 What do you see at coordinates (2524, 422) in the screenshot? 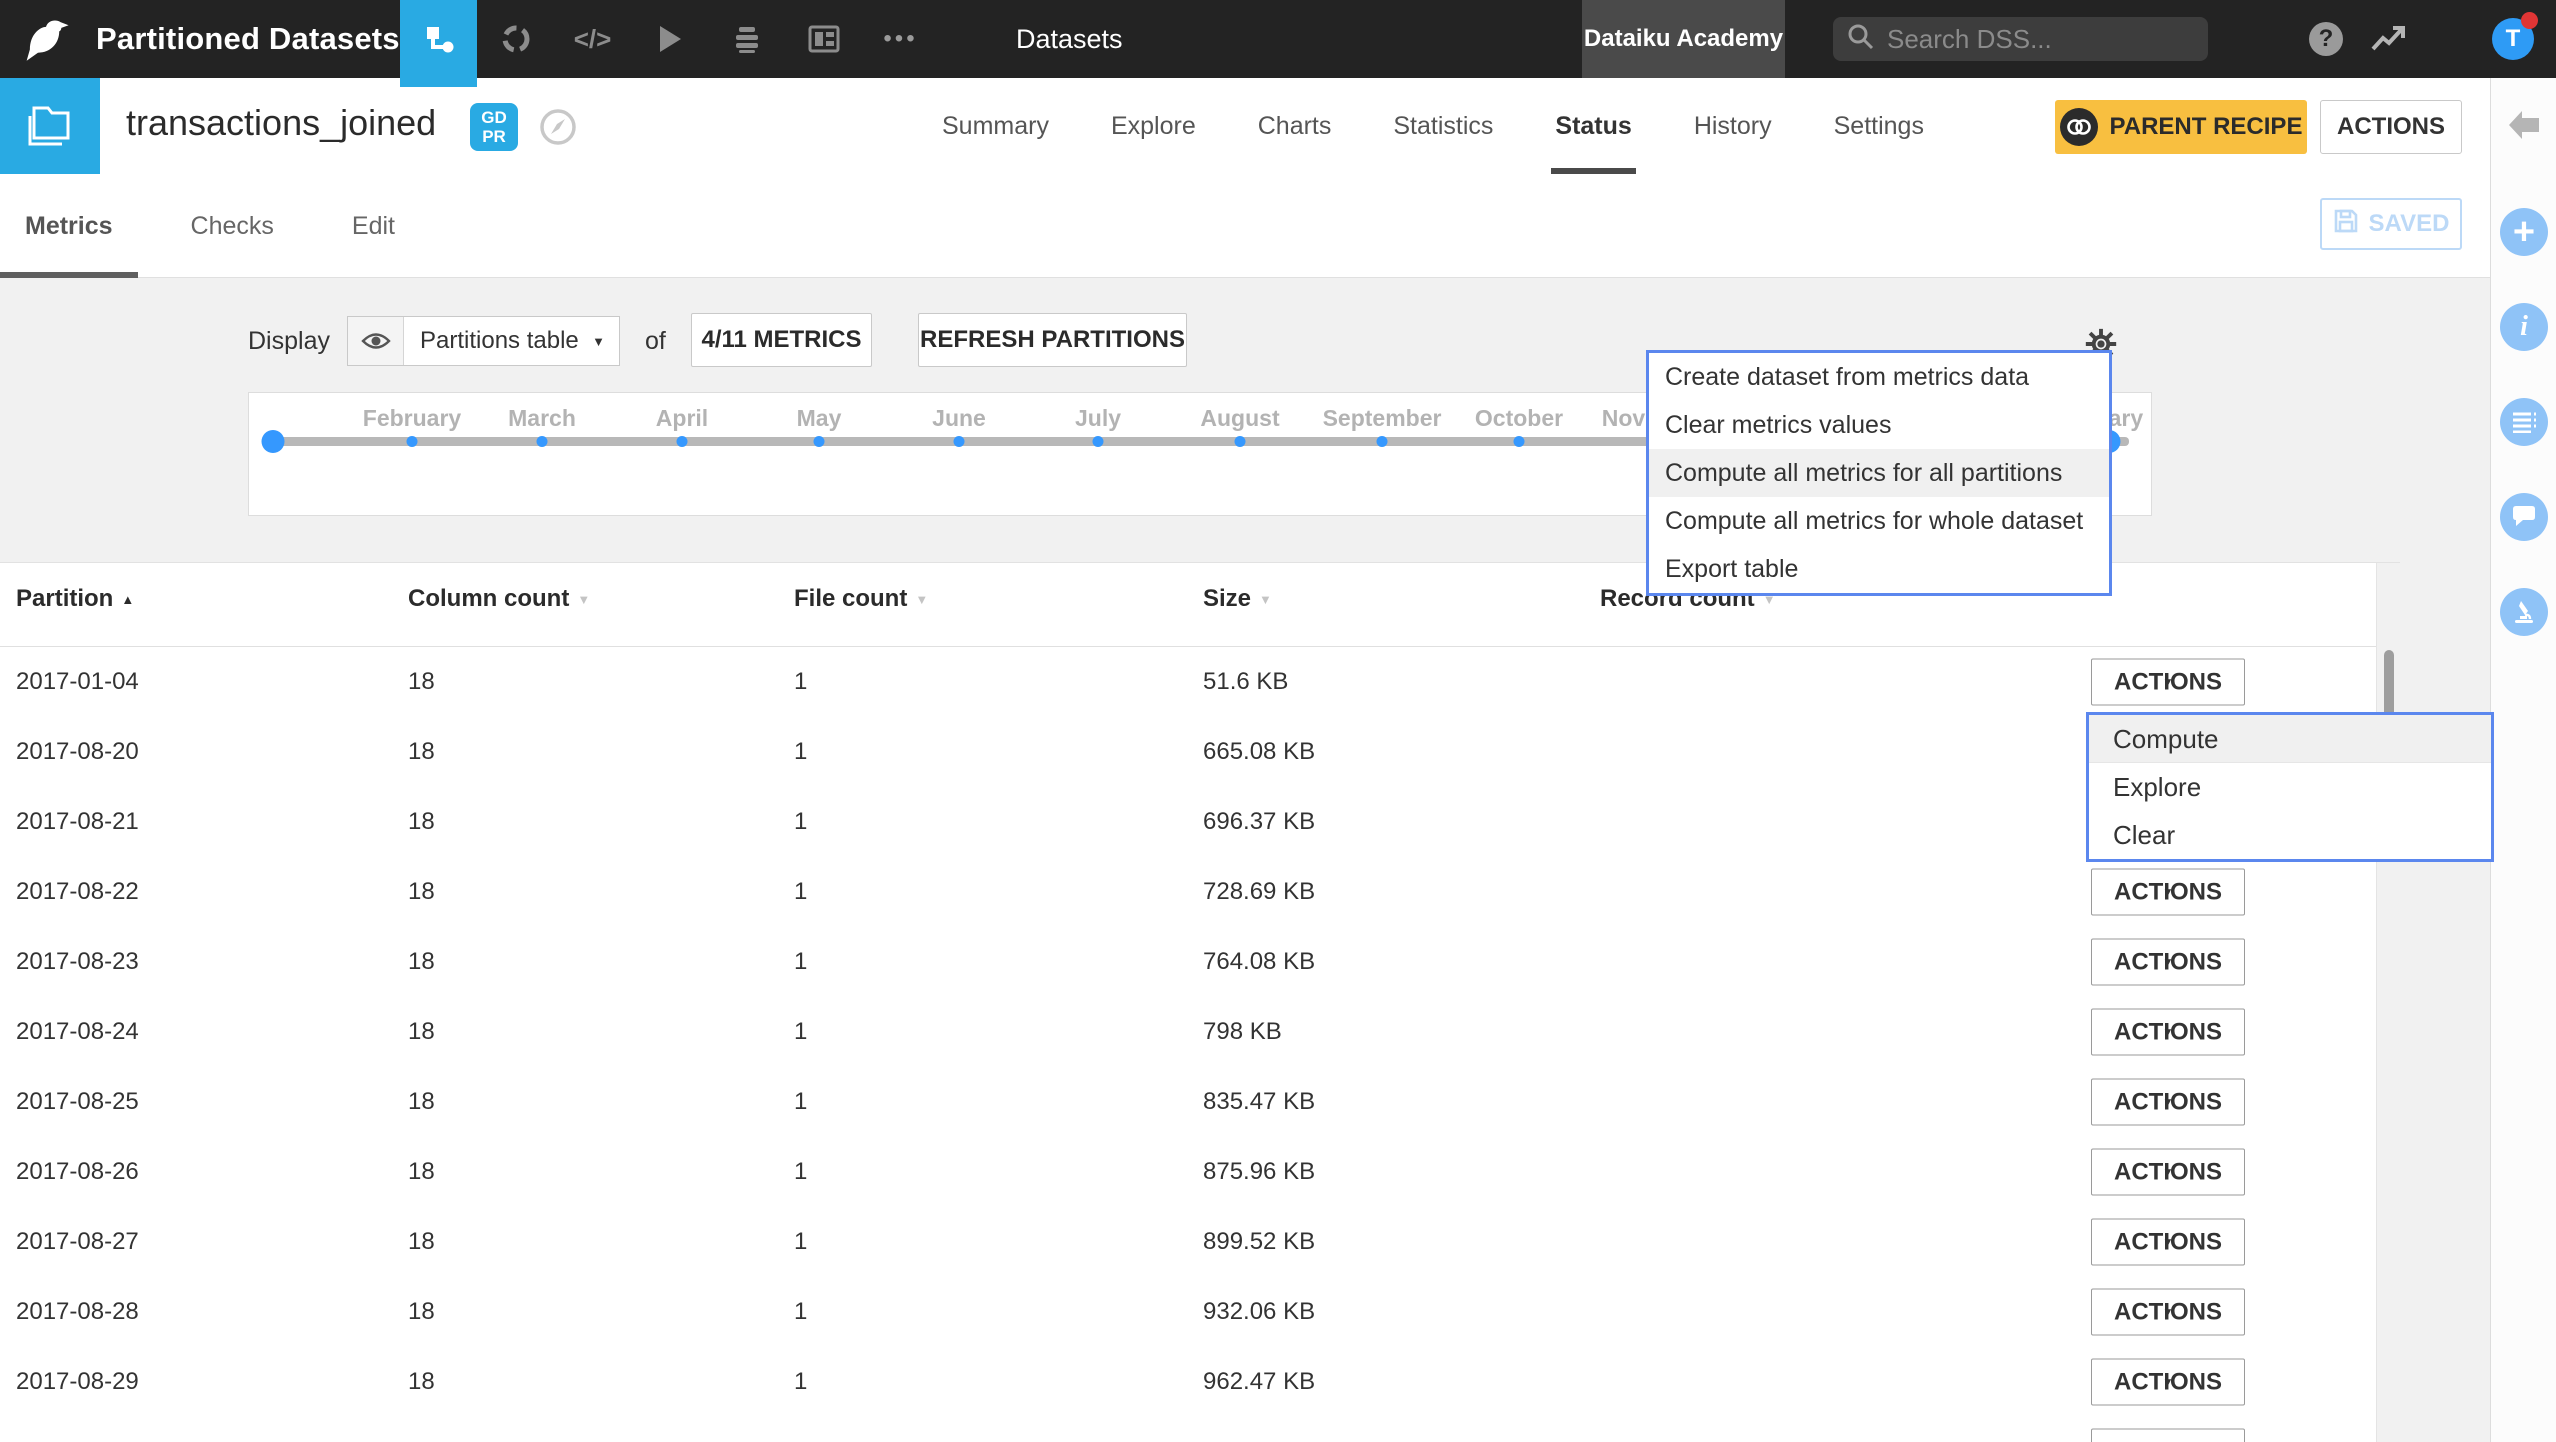
I see `details-list-icon` at bounding box center [2524, 422].